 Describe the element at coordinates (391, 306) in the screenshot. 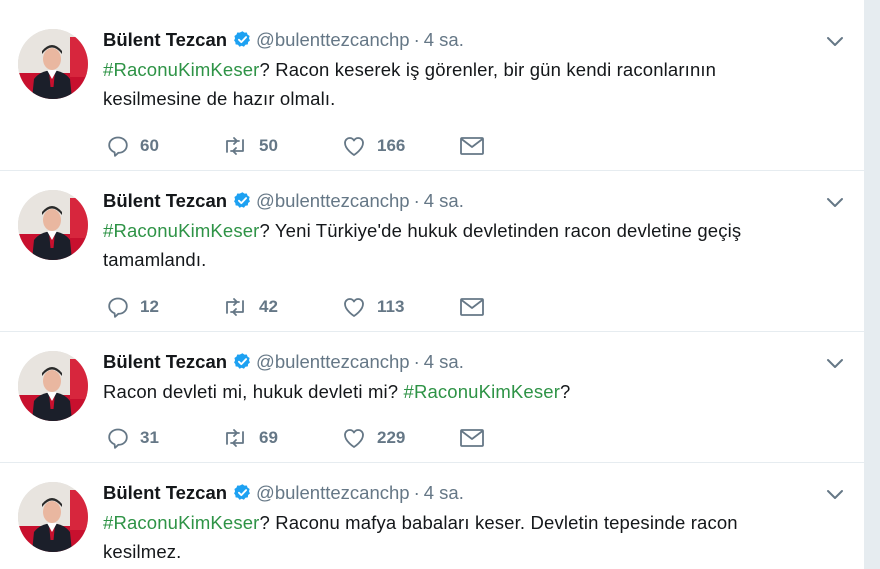

I see `like-count: 113` at that location.